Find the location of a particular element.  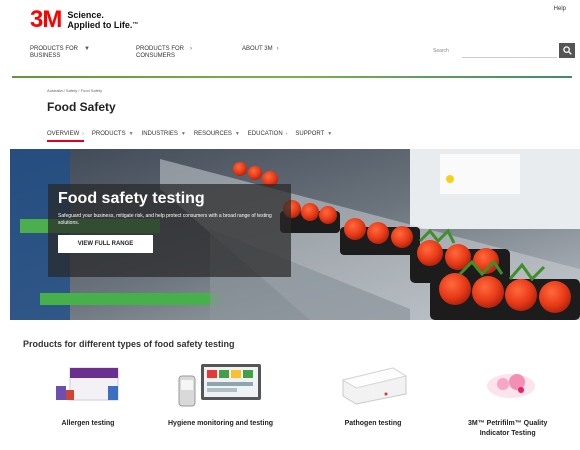

tab-products: PRODUCTS ▼ is located at coordinates (113, 136).